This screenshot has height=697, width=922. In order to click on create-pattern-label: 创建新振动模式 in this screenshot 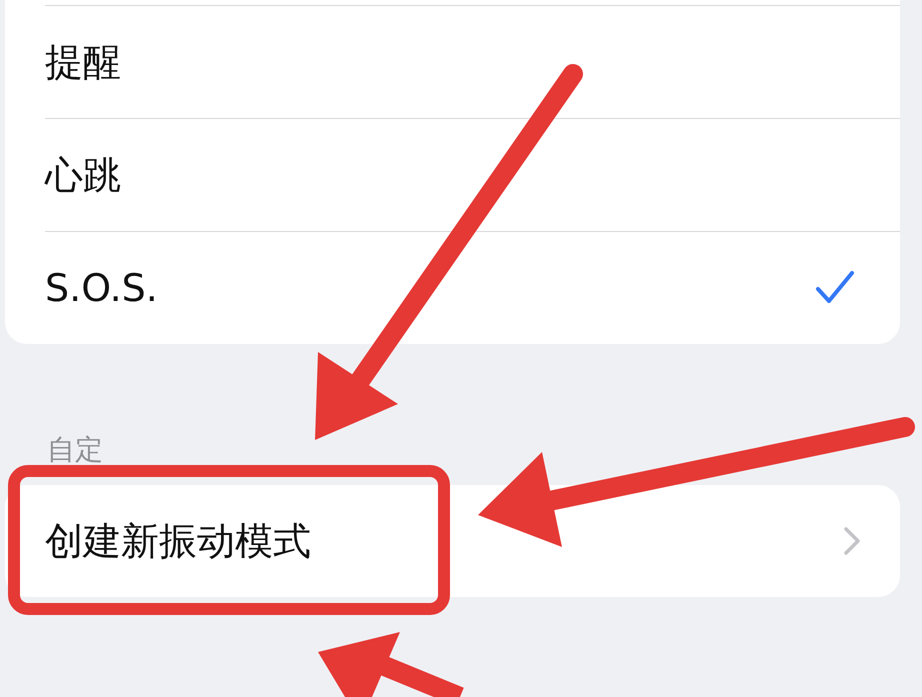, I will do `click(178, 541)`.